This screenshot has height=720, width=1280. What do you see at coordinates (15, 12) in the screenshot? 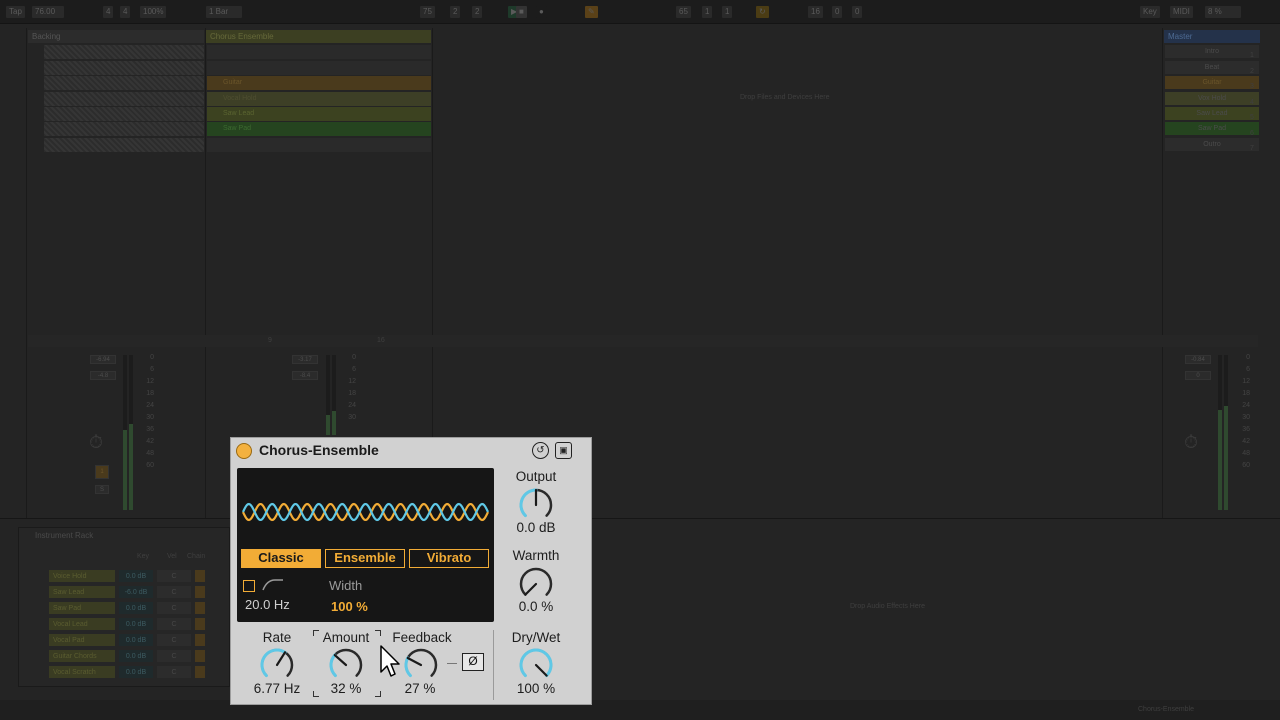
I see `tap-button: Tap` at bounding box center [15, 12].